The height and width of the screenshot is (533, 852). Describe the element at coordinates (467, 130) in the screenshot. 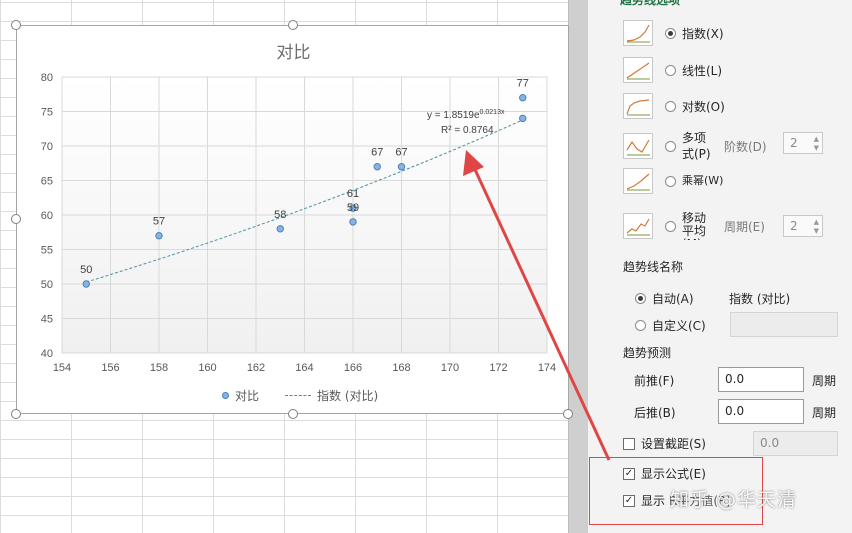

I see `trendline-r-squared: R² = 0.8764` at that location.